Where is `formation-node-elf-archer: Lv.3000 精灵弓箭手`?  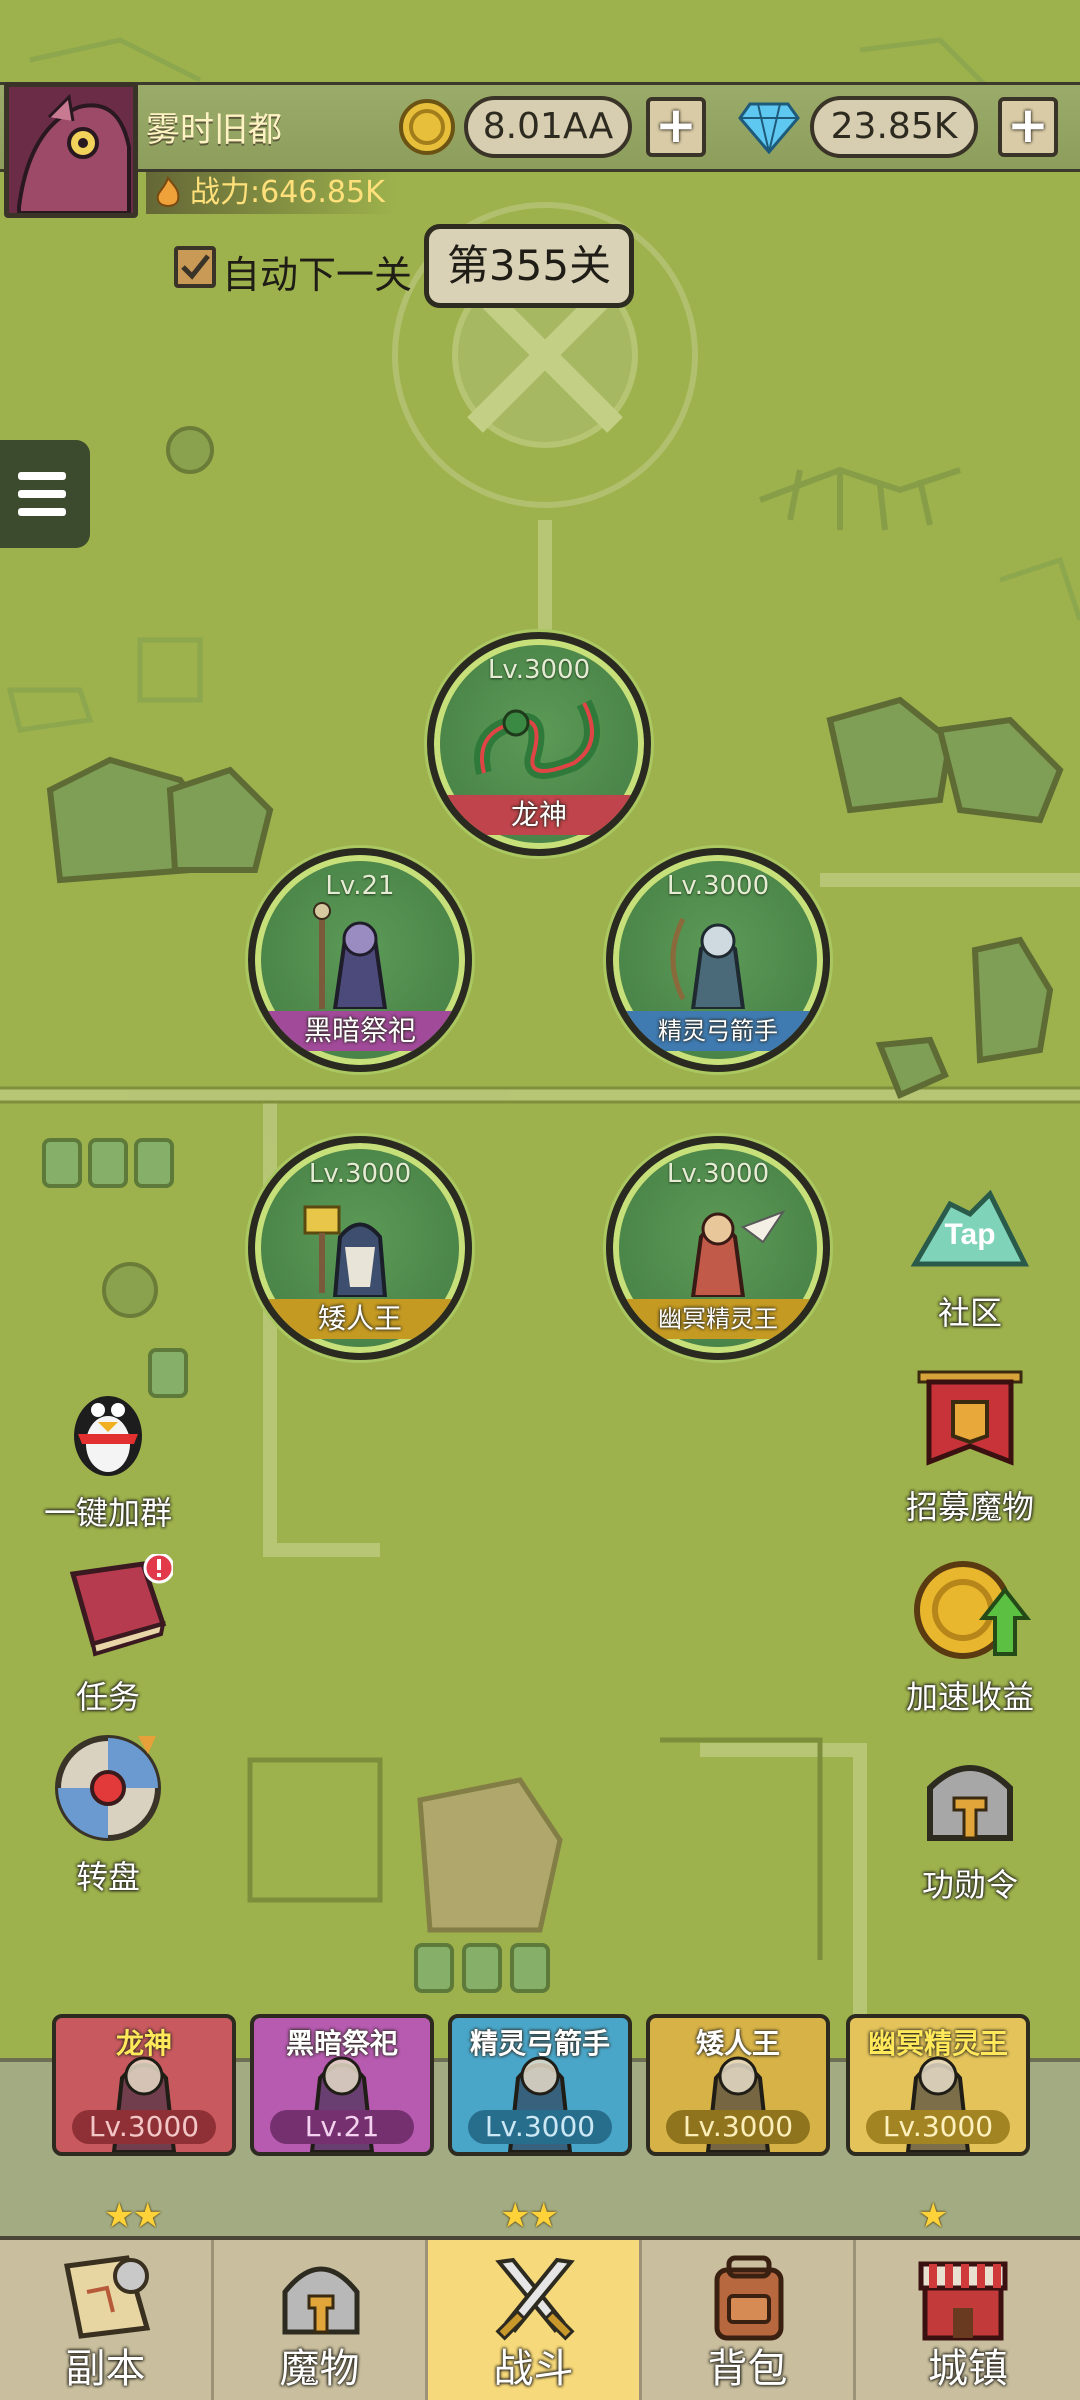
formation-node-elf-archer: Lv.3000 精灵弓箭手 is located at coordinates (718, 960).